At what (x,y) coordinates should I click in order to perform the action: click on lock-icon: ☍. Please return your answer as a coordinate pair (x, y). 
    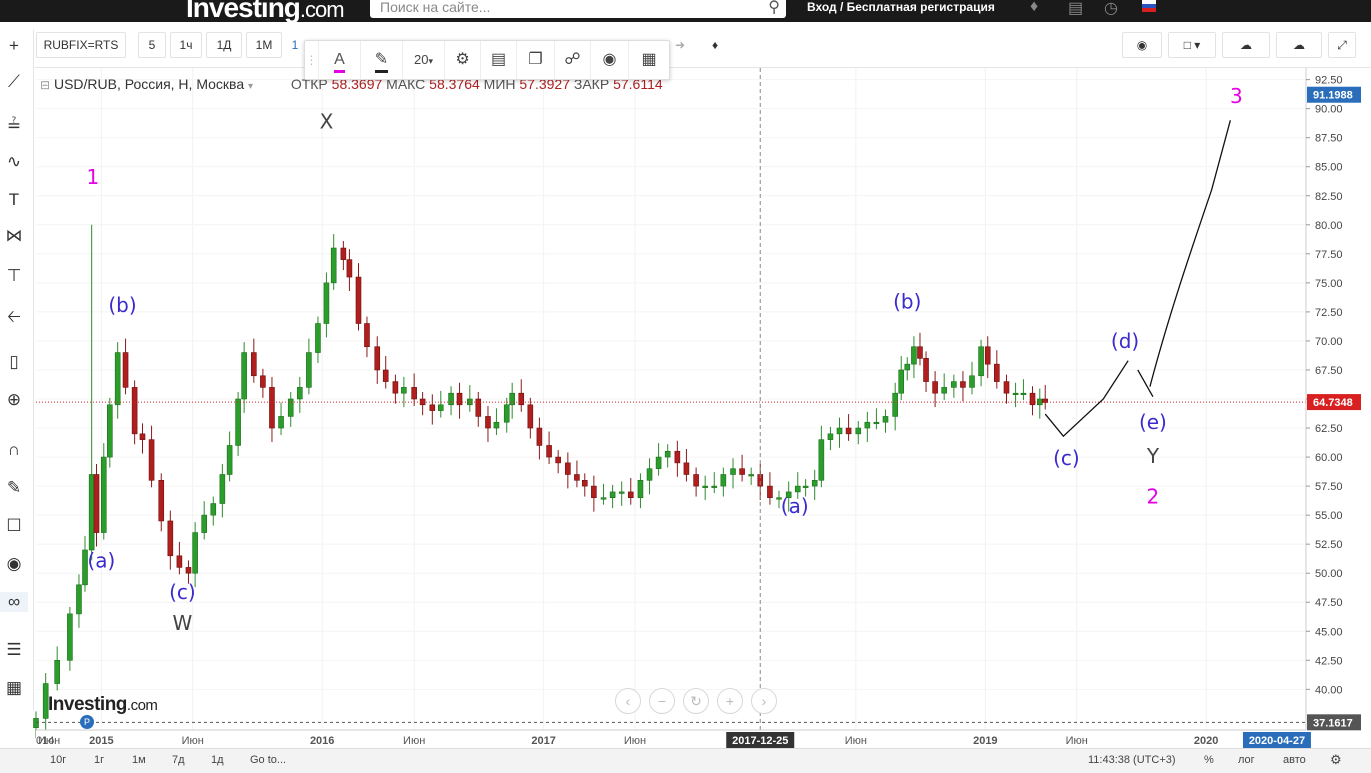
    Looking at the image, I should click on (573, 60).